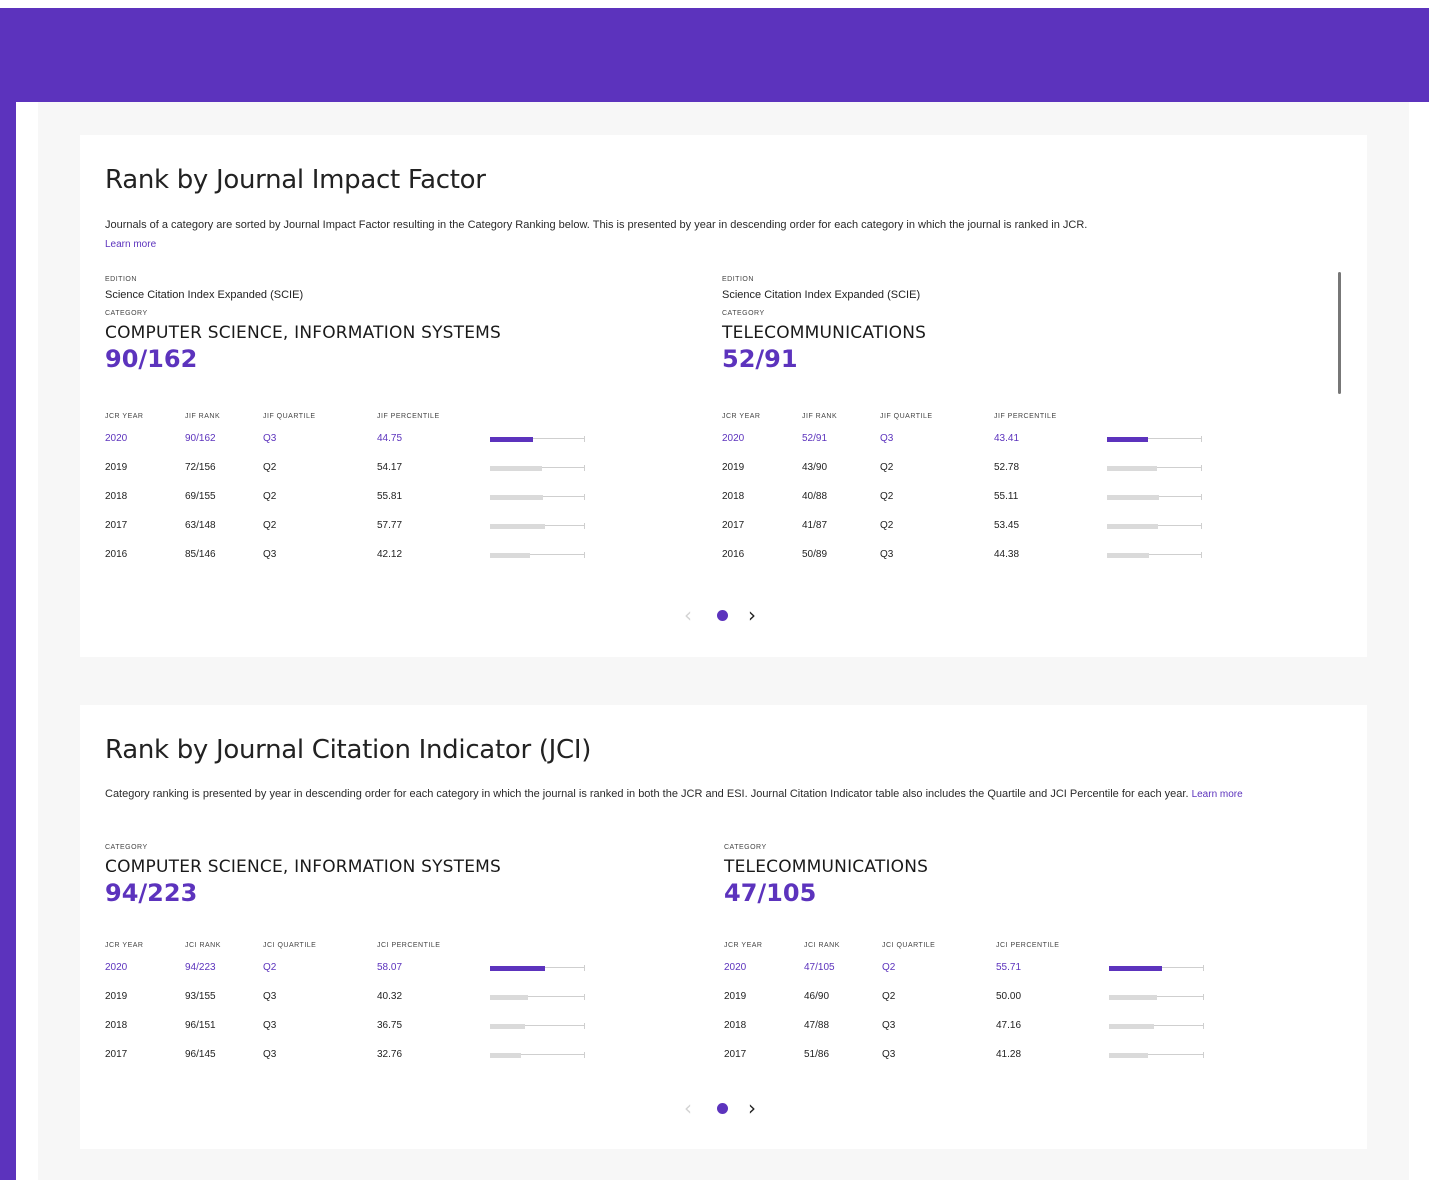  I want to click on table-row: 2020 94/223 Q2 58.07, so click(355, 976).